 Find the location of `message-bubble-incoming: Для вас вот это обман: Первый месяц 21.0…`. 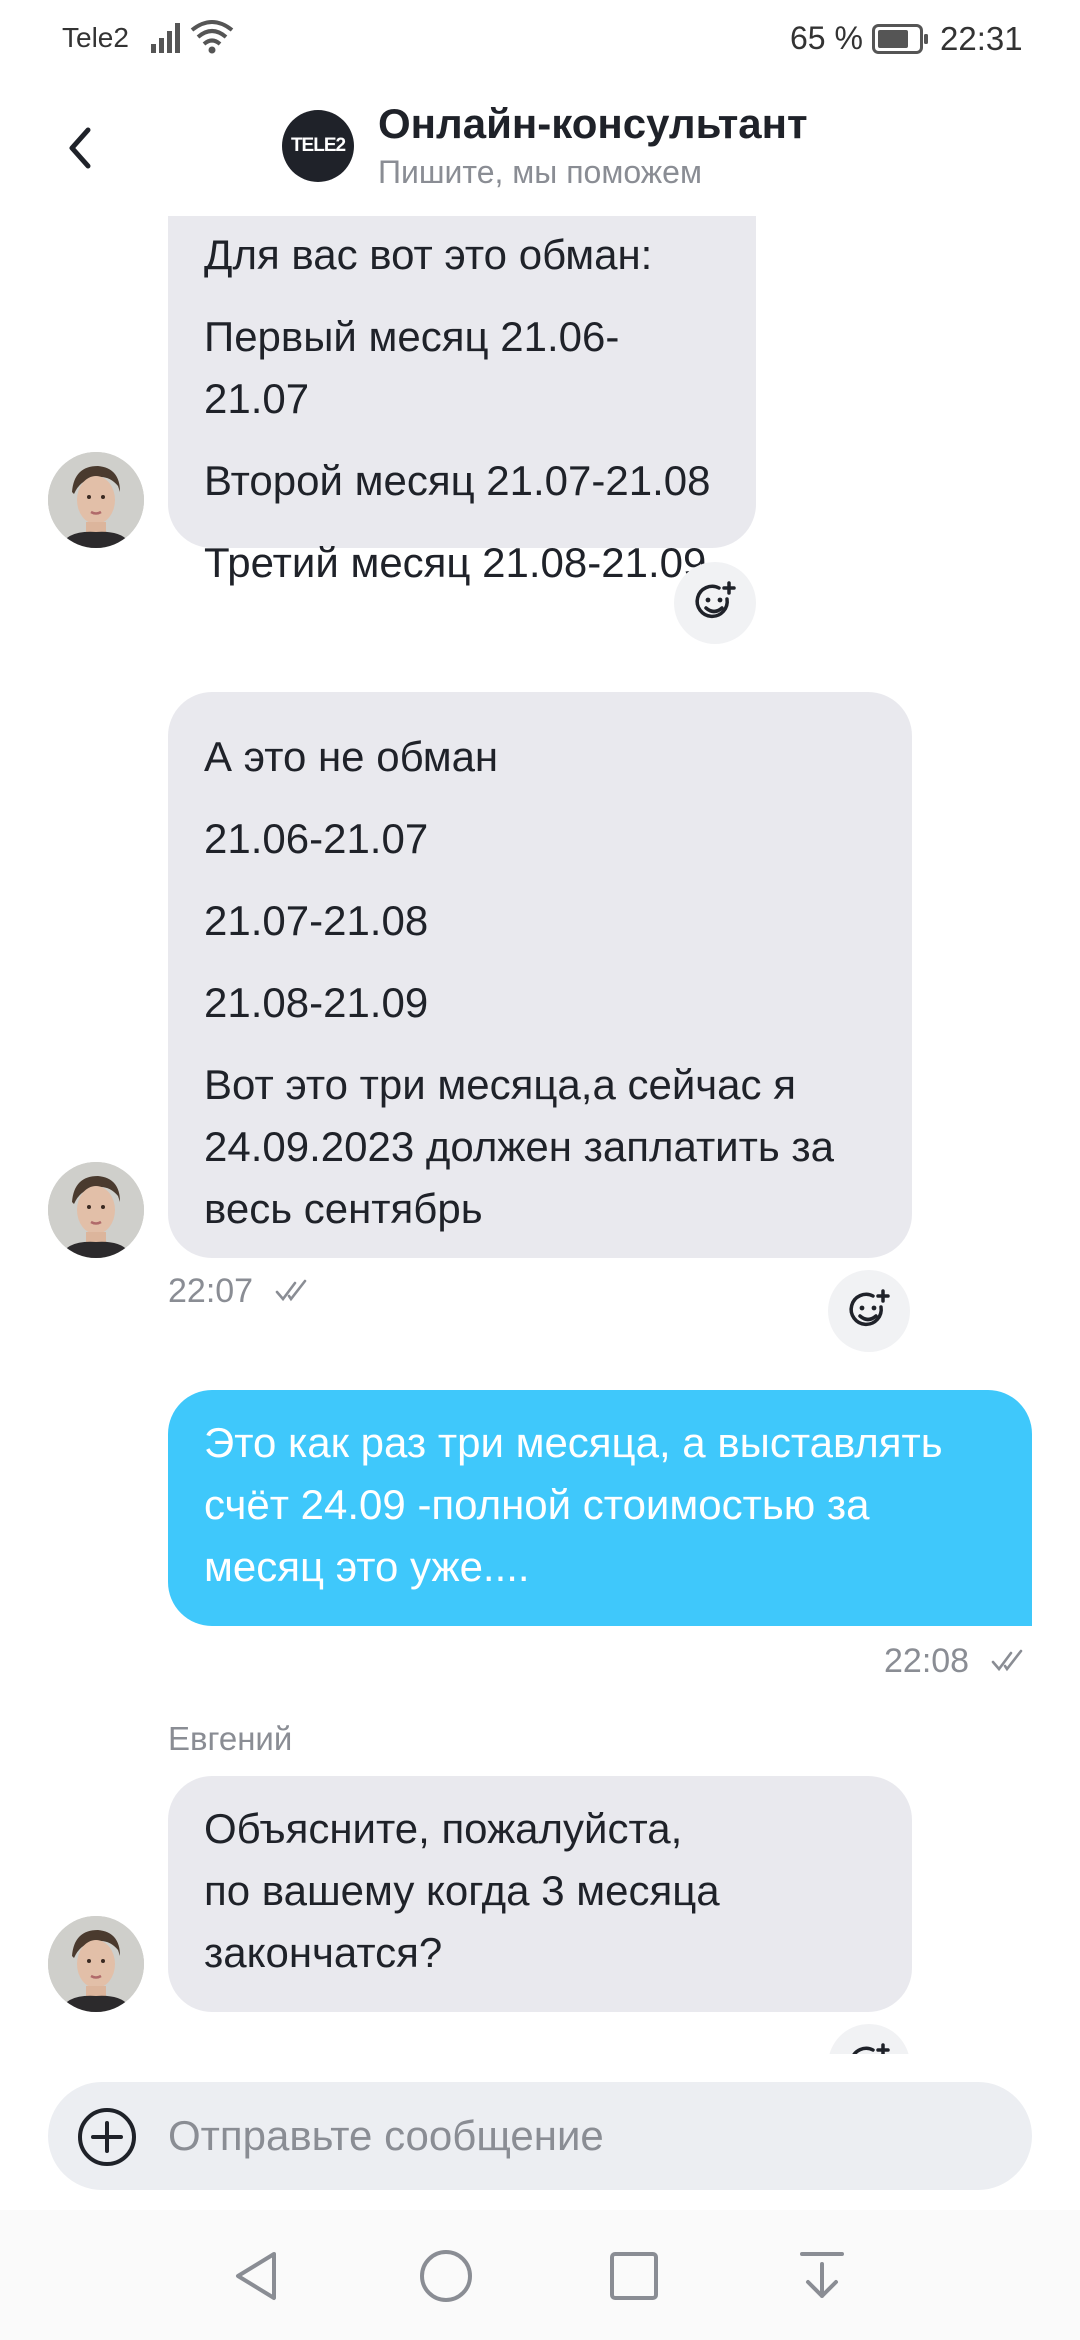

message-bubble-incoming: Для вас вот это обман: Первый месяц 21.0… is located at coordinates (462, 401).